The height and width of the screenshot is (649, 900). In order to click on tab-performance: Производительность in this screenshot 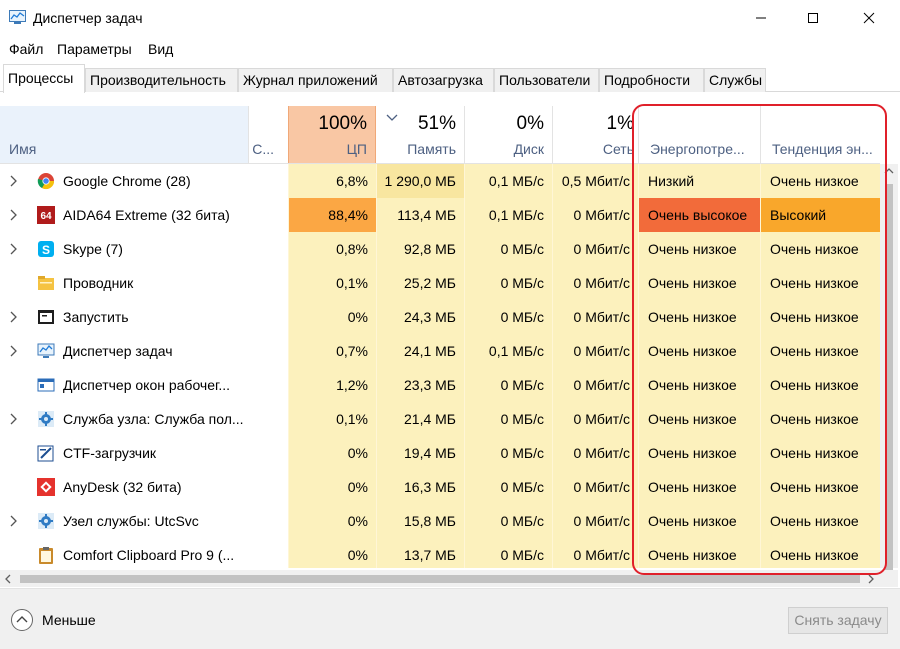, I will do `click(161, 80)`.